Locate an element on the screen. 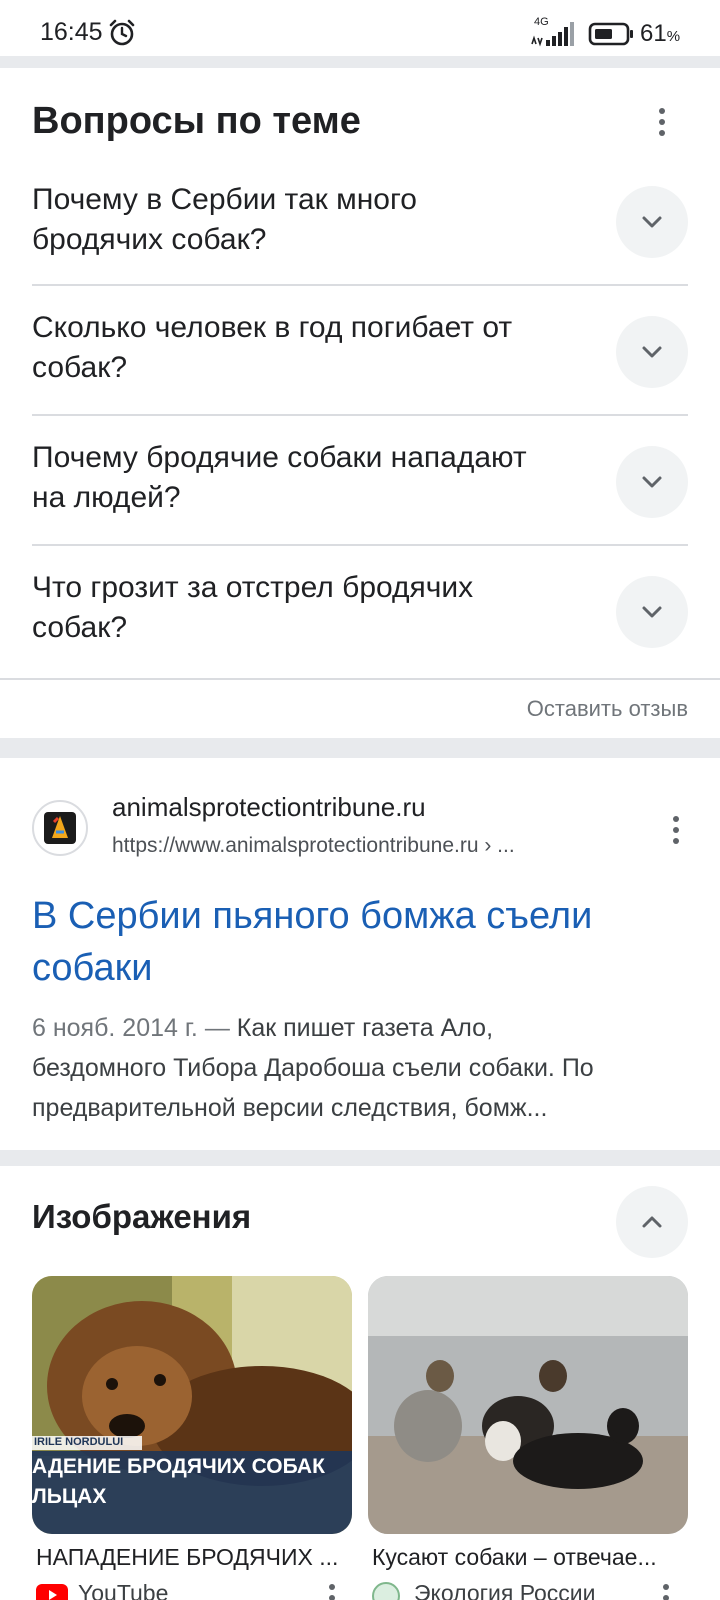  chevron-up-icon is located at coordinates (652, 1222).